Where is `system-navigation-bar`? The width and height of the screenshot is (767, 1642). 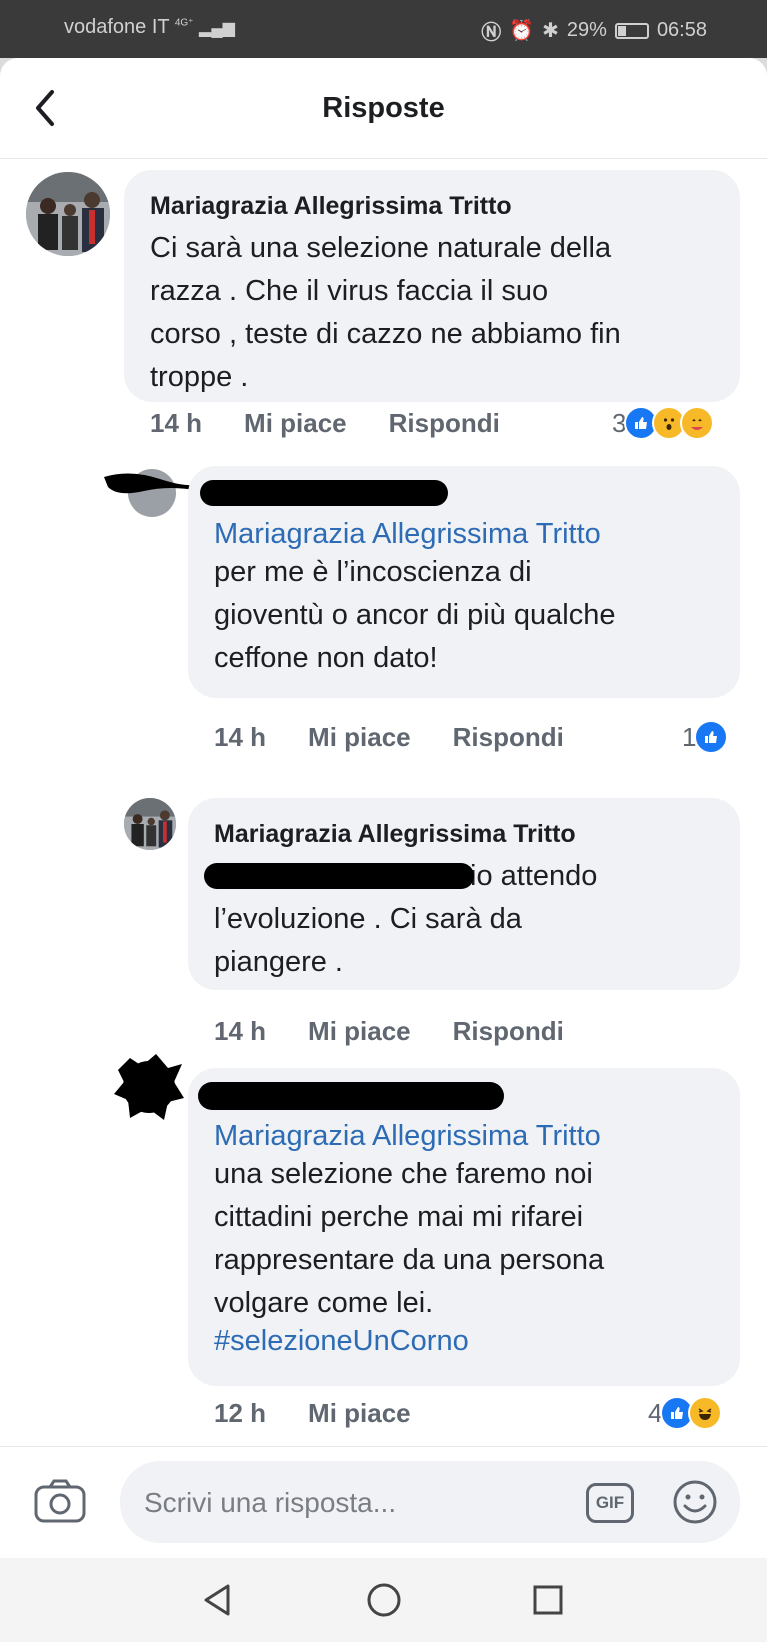
system-navigation-bar is located at coordinates (383, 1600).